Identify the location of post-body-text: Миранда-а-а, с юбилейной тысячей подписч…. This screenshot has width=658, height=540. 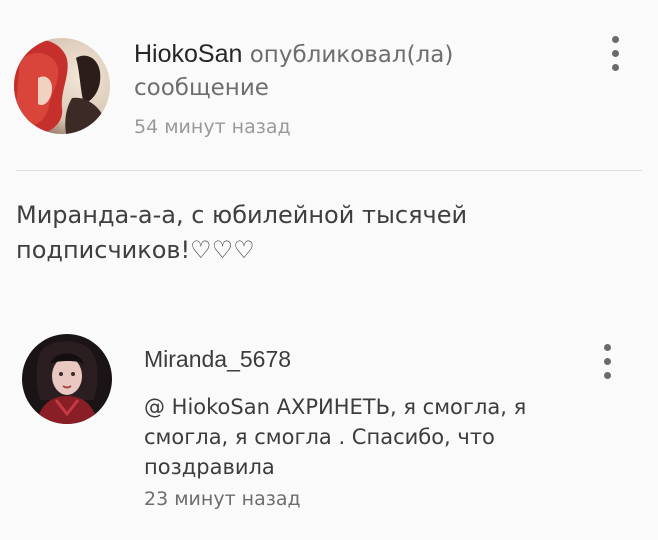
(242, 232).